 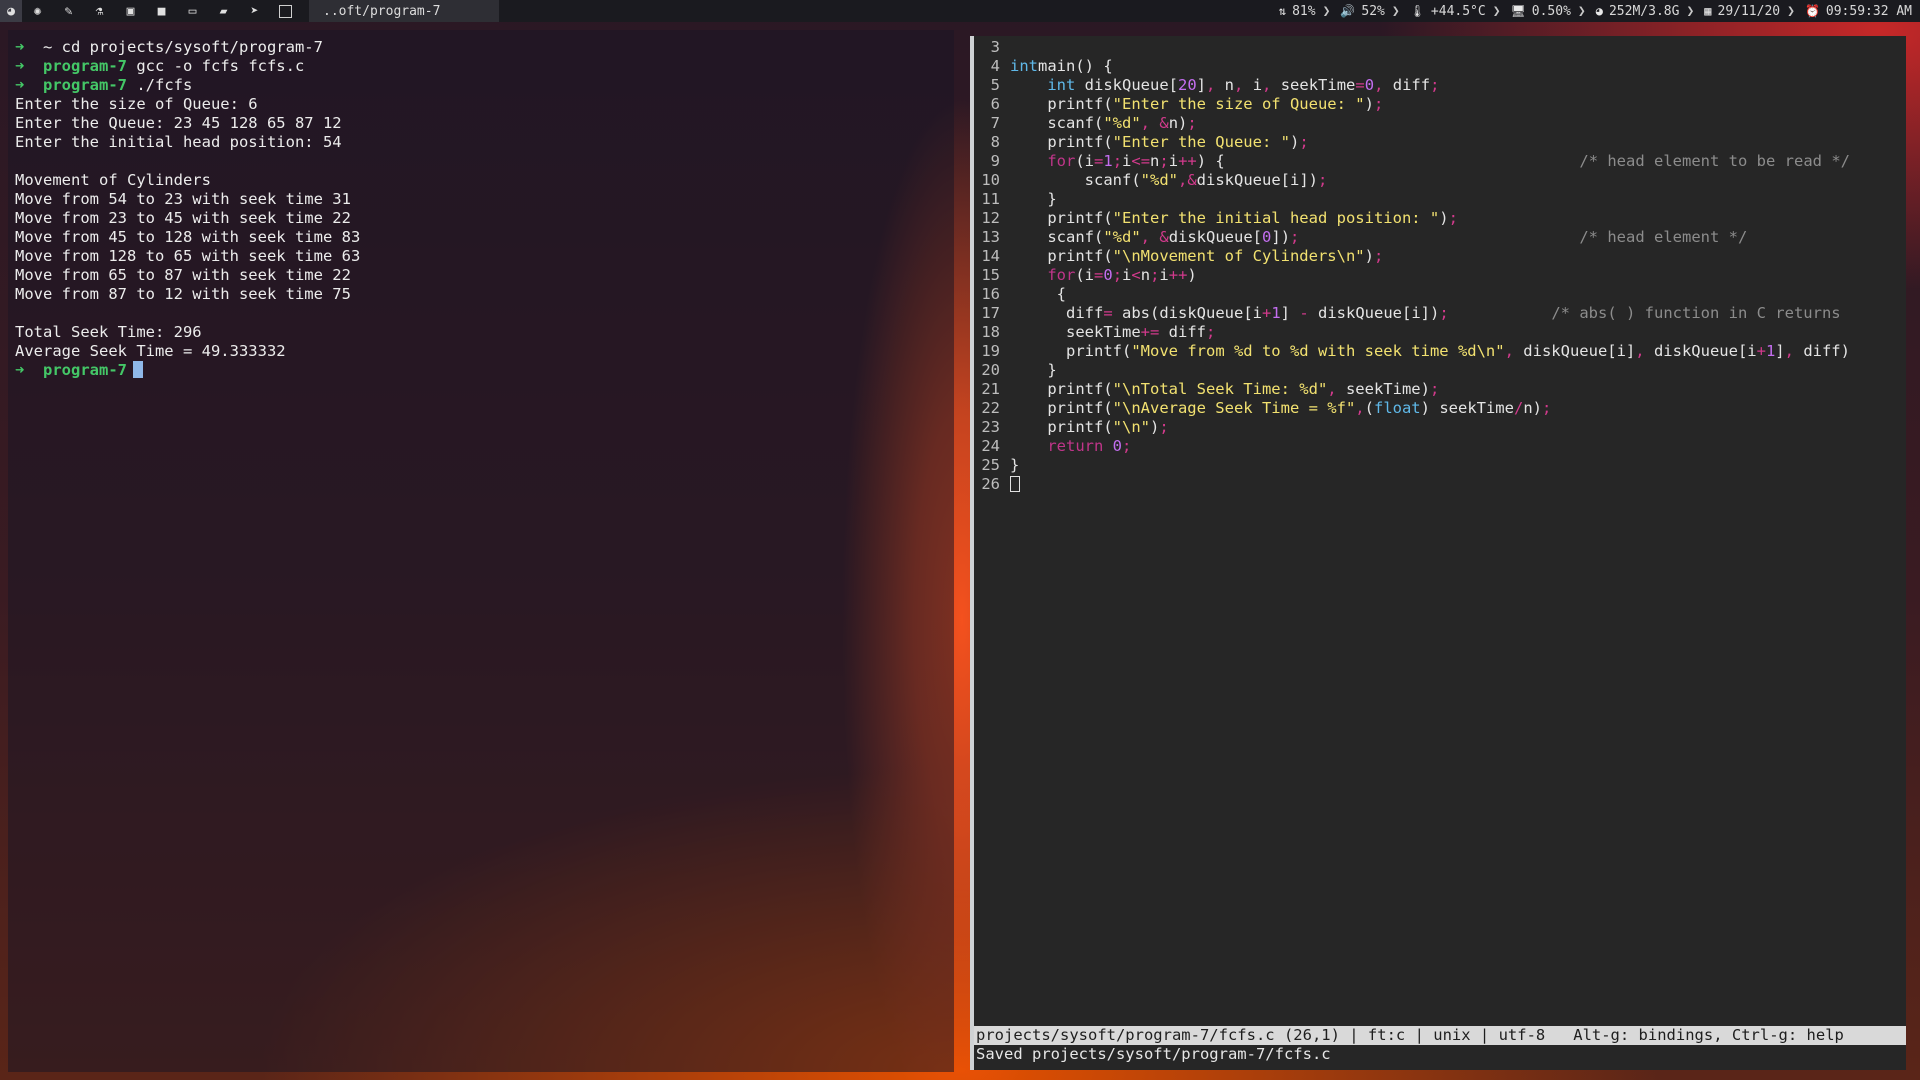 What do you see at coordinates (990, 351) in the screenshot?
I see `line-number: 19` at bounding box center [990, 351].